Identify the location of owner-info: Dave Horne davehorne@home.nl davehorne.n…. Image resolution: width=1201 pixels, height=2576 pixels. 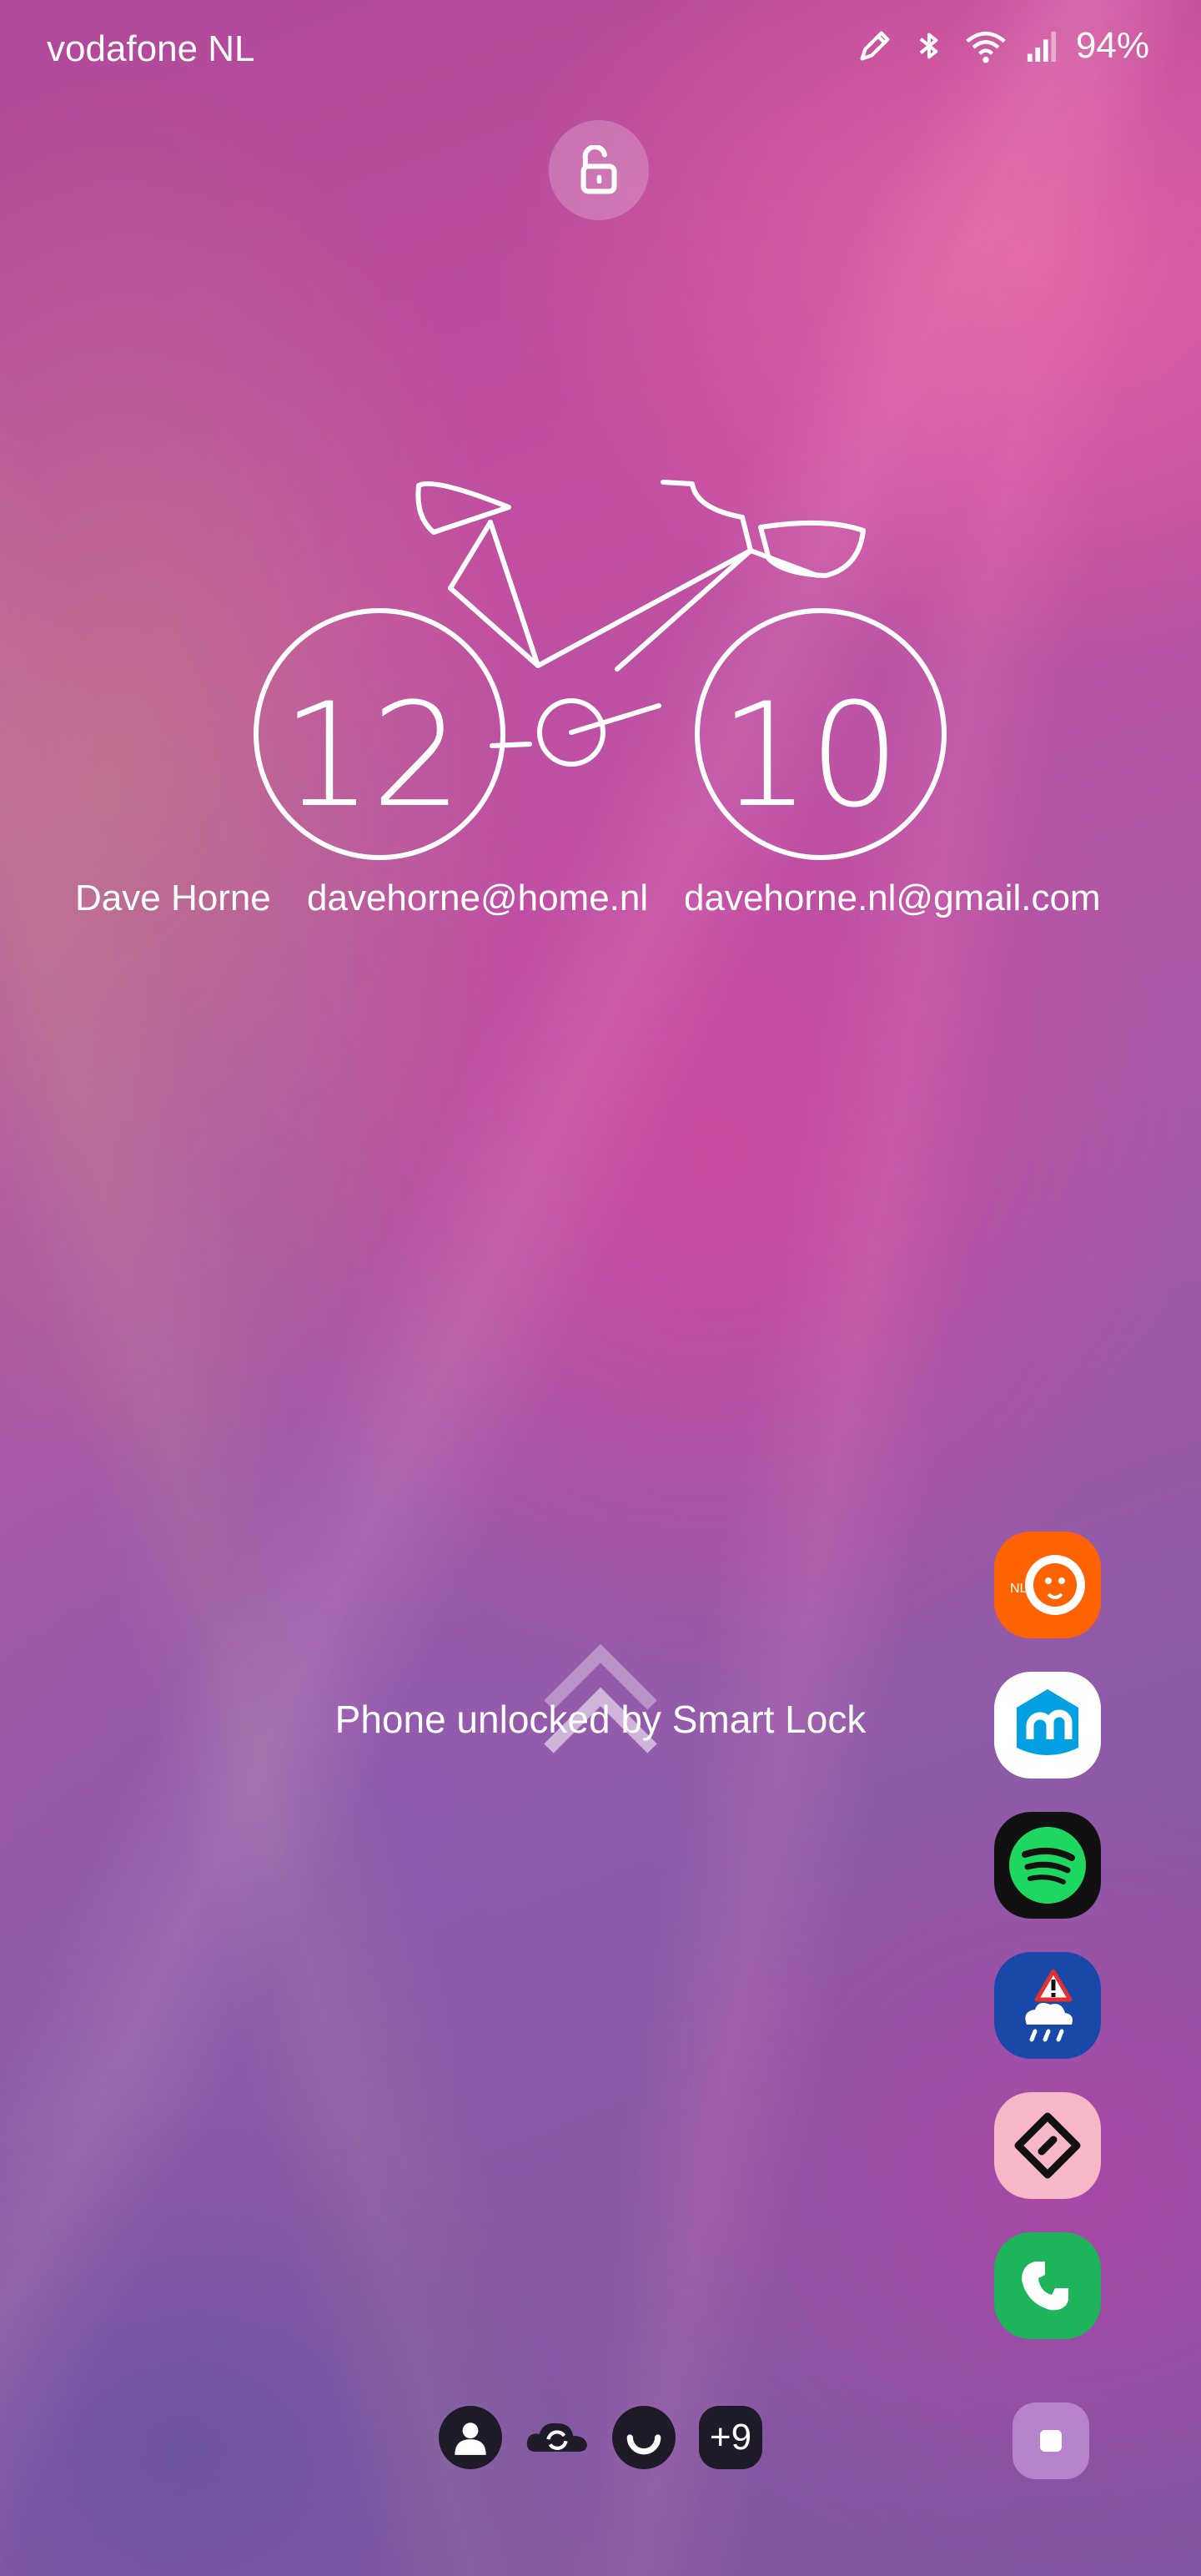
(601, 903).